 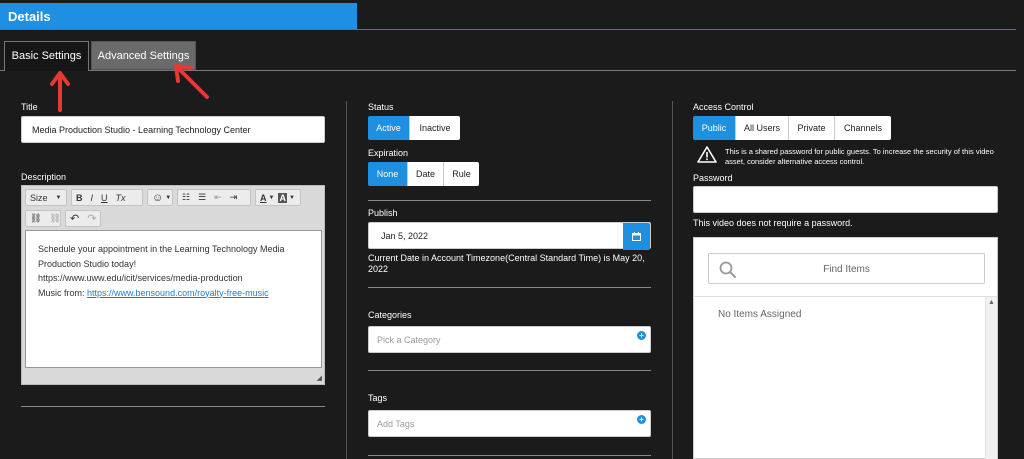 I want to click on publish-divider, so click(x=509, y=287).